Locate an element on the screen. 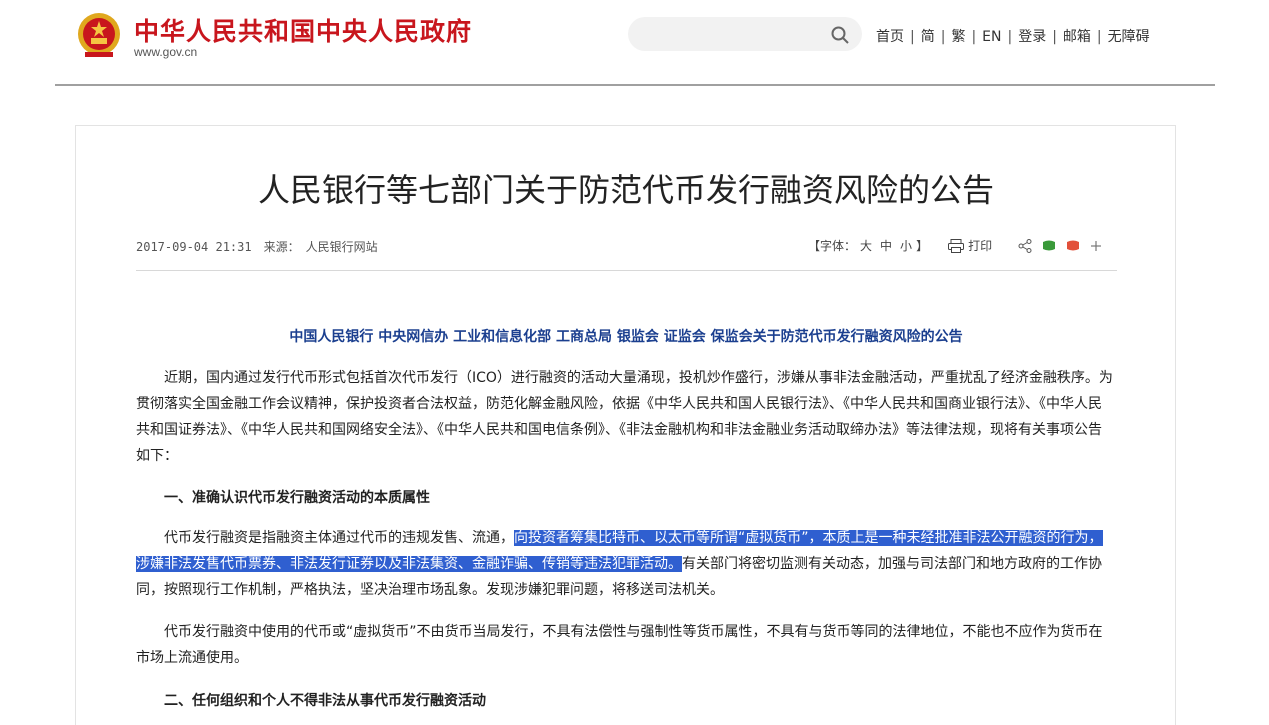 The height and width of the screenshot is (725, 1269). publish-date: 2017-09-04 21:31 is located at coordinates (194, 247).